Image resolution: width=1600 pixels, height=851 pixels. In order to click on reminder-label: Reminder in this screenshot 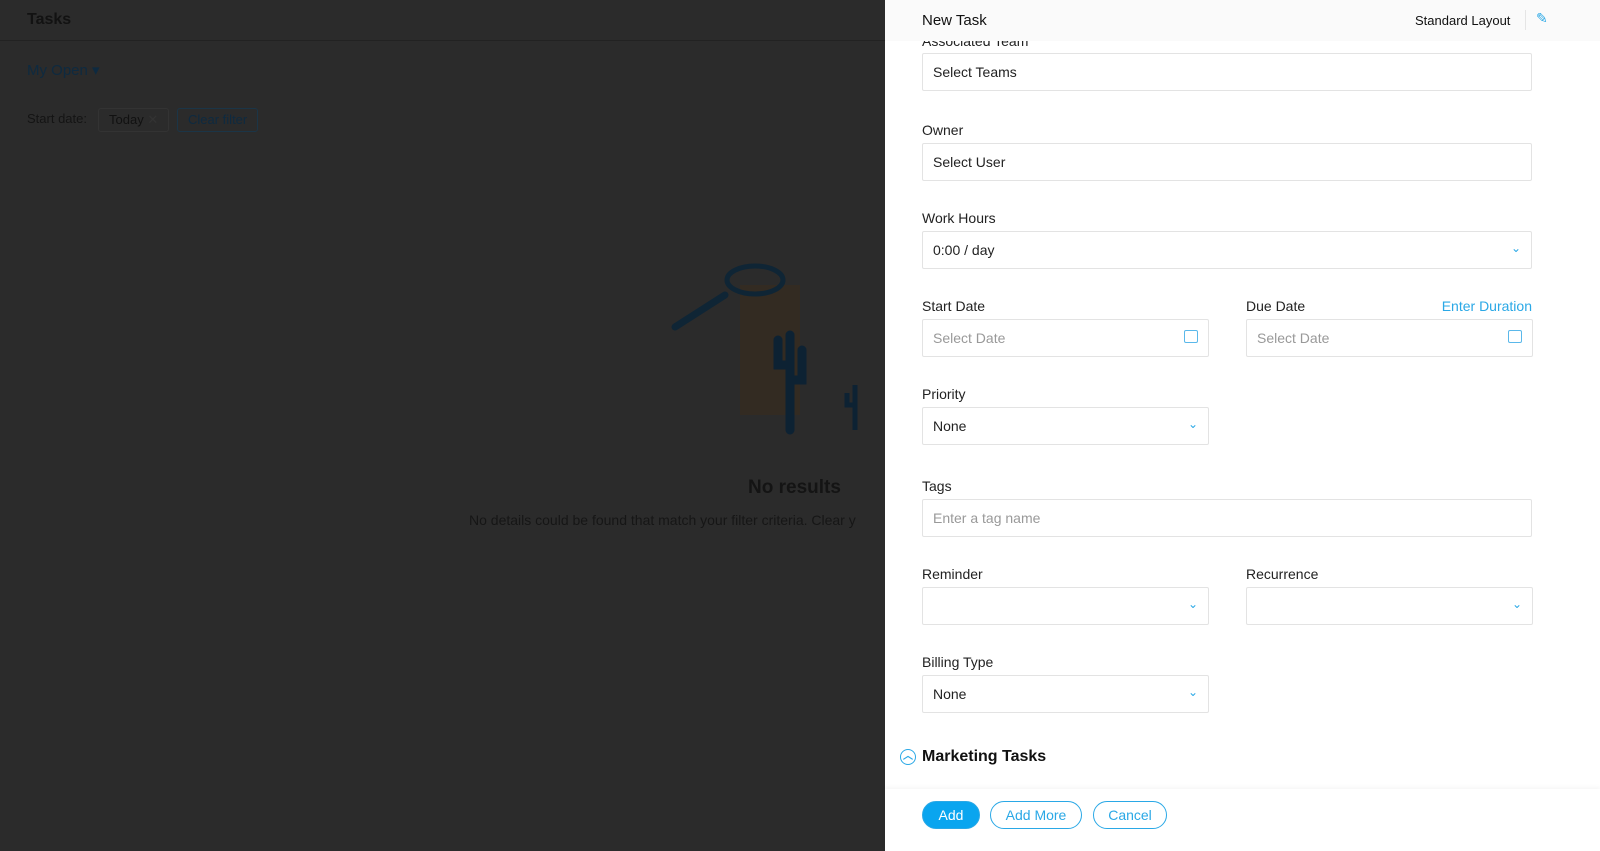, I will do `click(952, 574)`.